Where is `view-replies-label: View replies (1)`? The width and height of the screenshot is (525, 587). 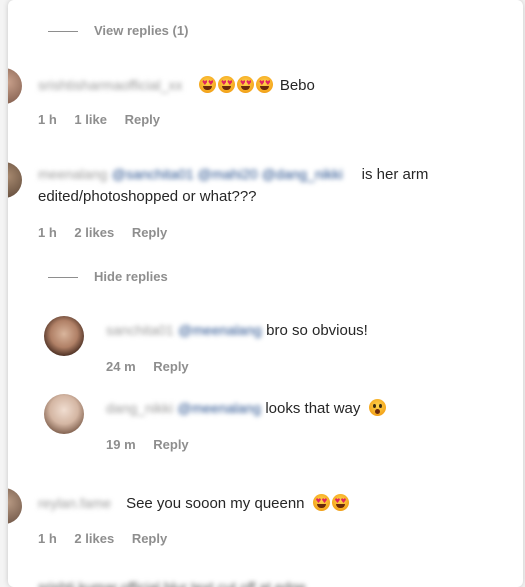 view-replies-label: View replies (1) is located at coordinates (141, 30).